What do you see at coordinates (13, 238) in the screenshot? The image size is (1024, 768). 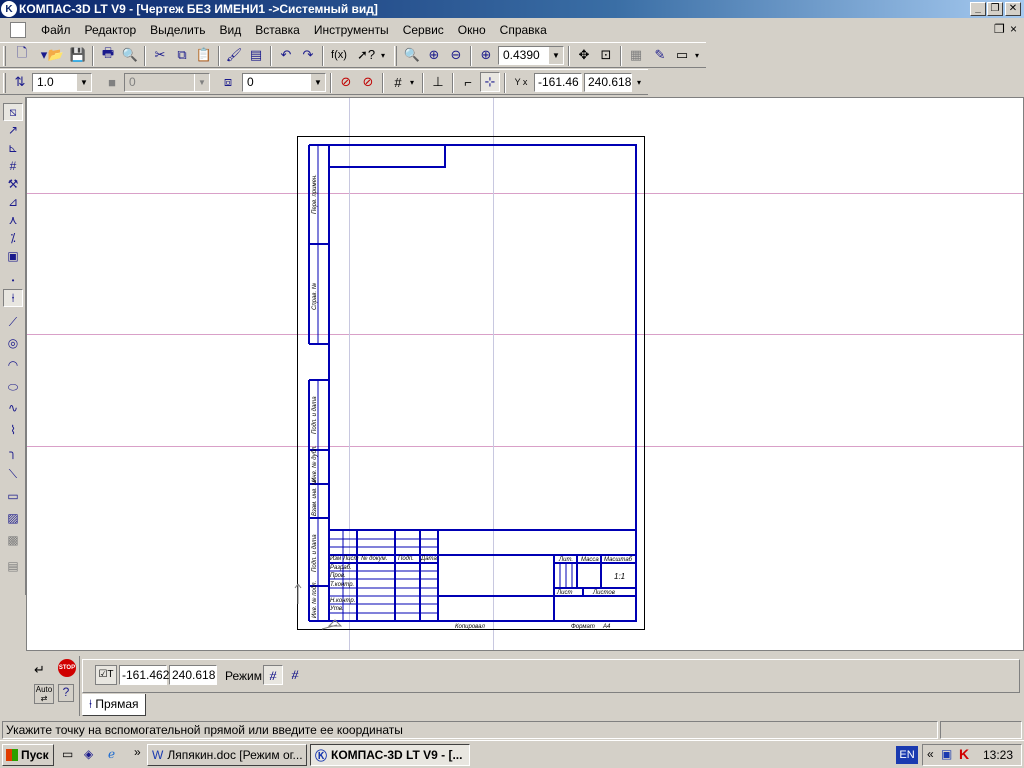 I see `spec-panel-icon: ⁒` at bounding box center [13, 238].